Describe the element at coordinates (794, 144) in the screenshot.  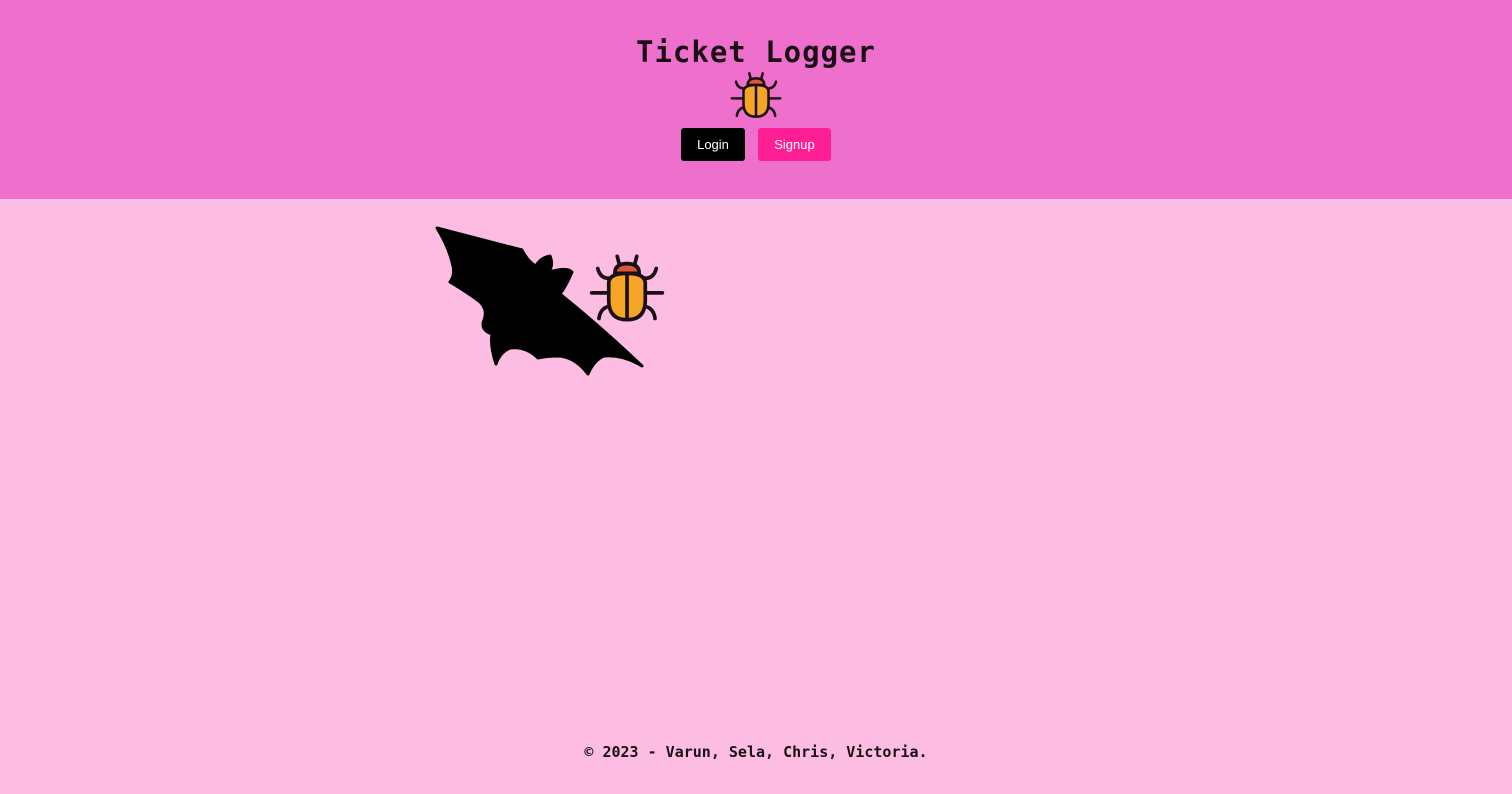
I see `signup-button: Signup` at that location.